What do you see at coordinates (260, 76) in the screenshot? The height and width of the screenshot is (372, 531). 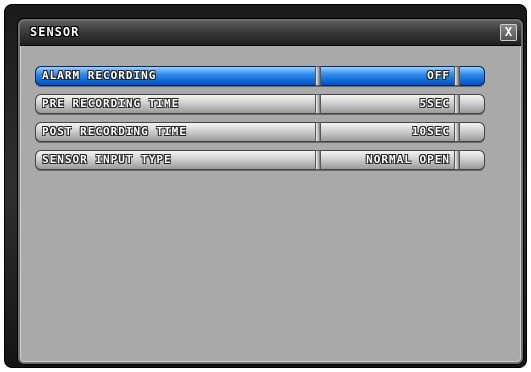 I see `setting-row-alarm-recording: ALARM RECORDING OFF` at bounding box center [260, 76].